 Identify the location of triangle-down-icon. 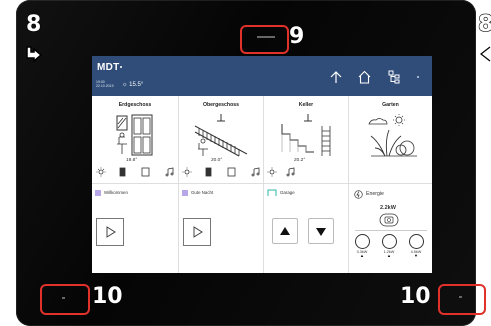
(321, 232).